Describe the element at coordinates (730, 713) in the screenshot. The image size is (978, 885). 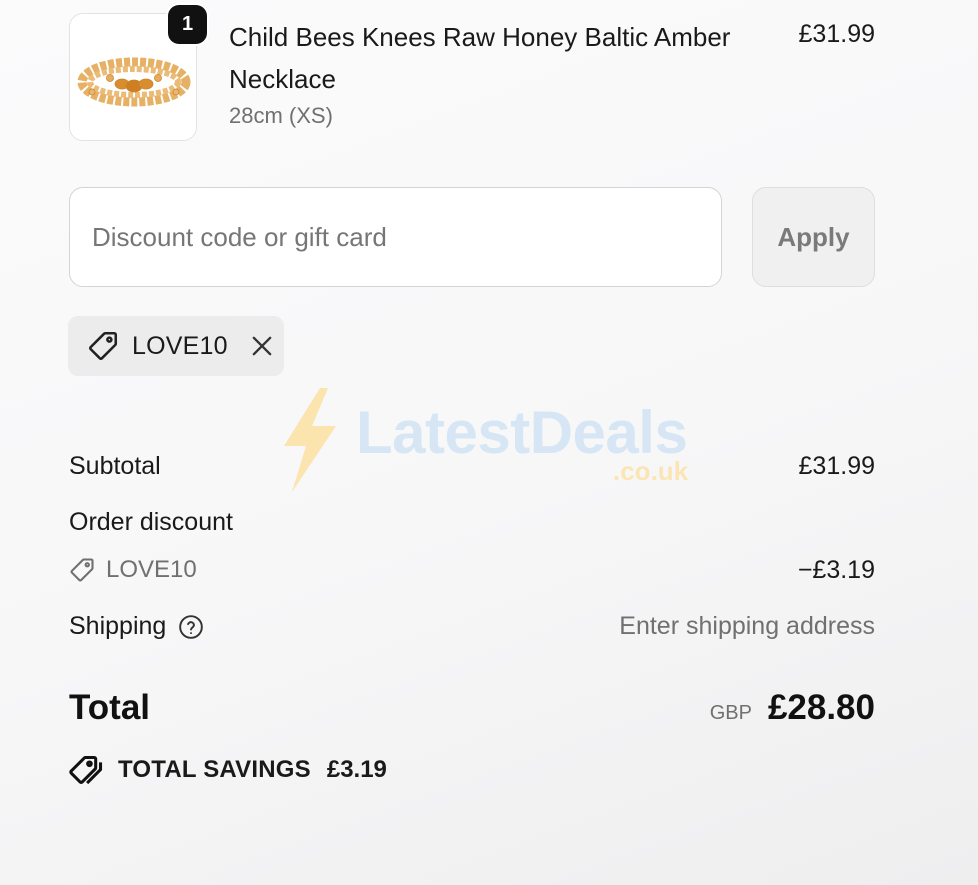
I see `currency-code: GBP` at that location.